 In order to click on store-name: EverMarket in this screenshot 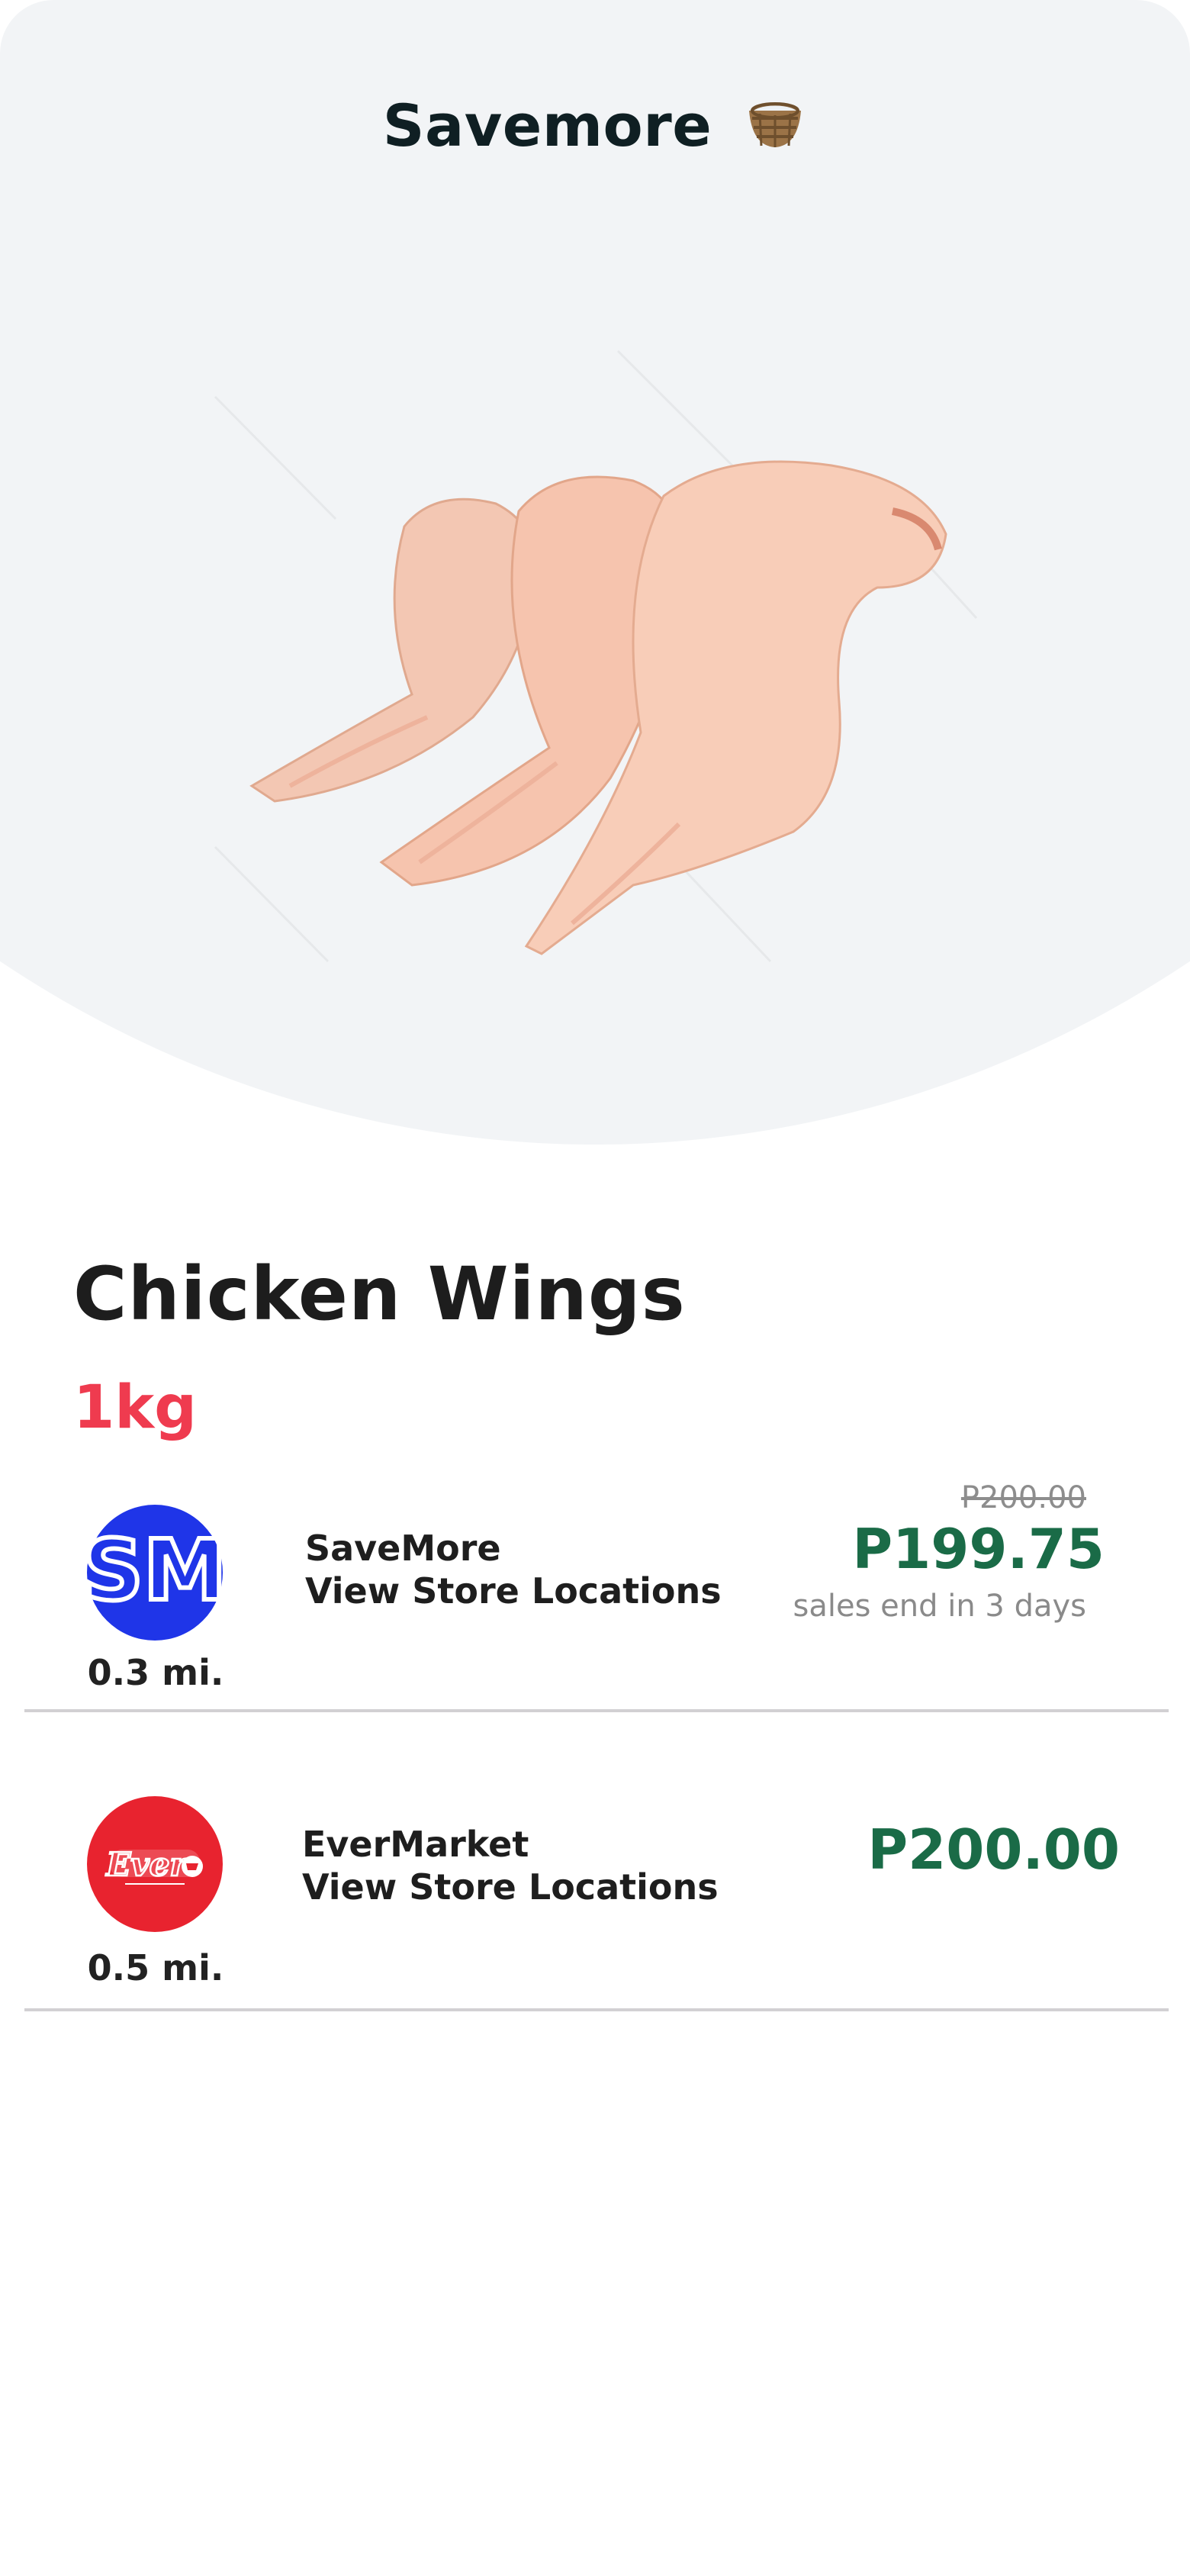, I will do `click(415, 1844)`.